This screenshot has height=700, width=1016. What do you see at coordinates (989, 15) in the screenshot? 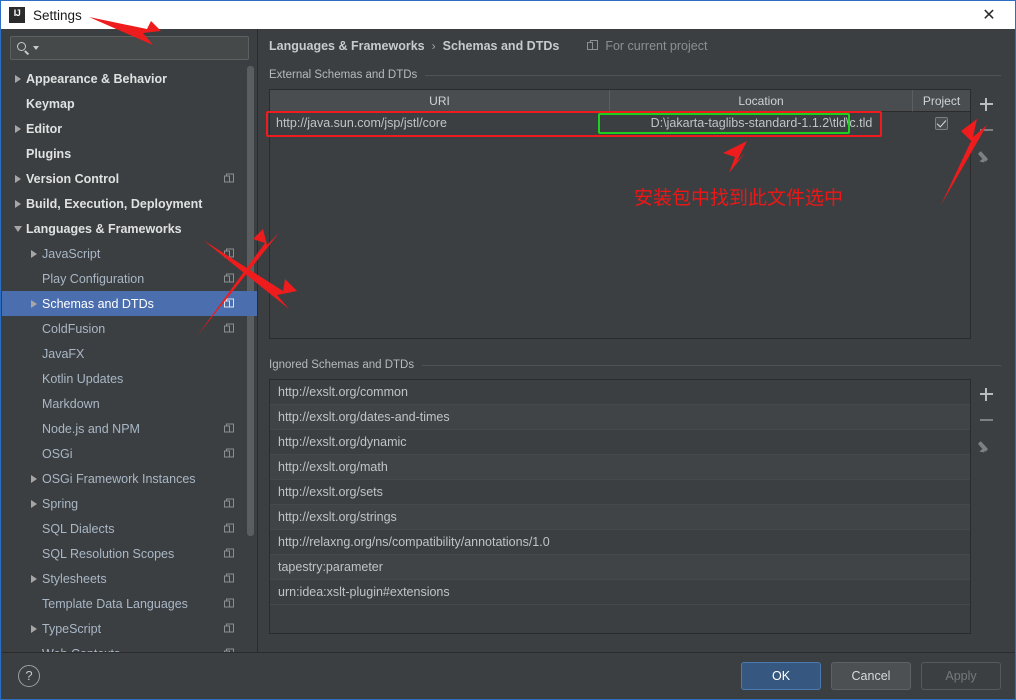
I see `close-icon: ✕` at bounding box center [989, 15].